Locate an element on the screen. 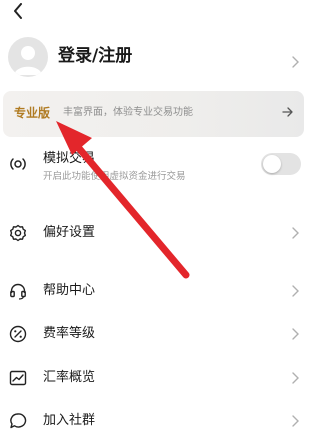 The height and width of the screenshot is (433, 320). back-button is located at coordinates (18, 11).